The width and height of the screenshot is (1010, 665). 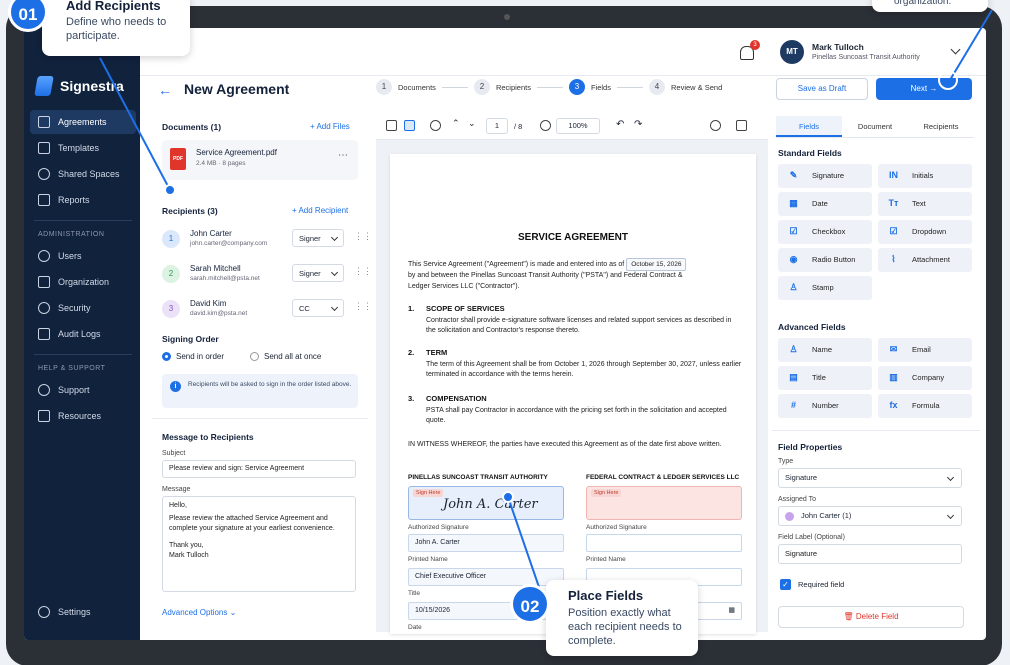 What do you see at coordinates (190, 339) in the screenshot?
I see `signing-order-title: Signing Order` at bounding box center [190, 339].